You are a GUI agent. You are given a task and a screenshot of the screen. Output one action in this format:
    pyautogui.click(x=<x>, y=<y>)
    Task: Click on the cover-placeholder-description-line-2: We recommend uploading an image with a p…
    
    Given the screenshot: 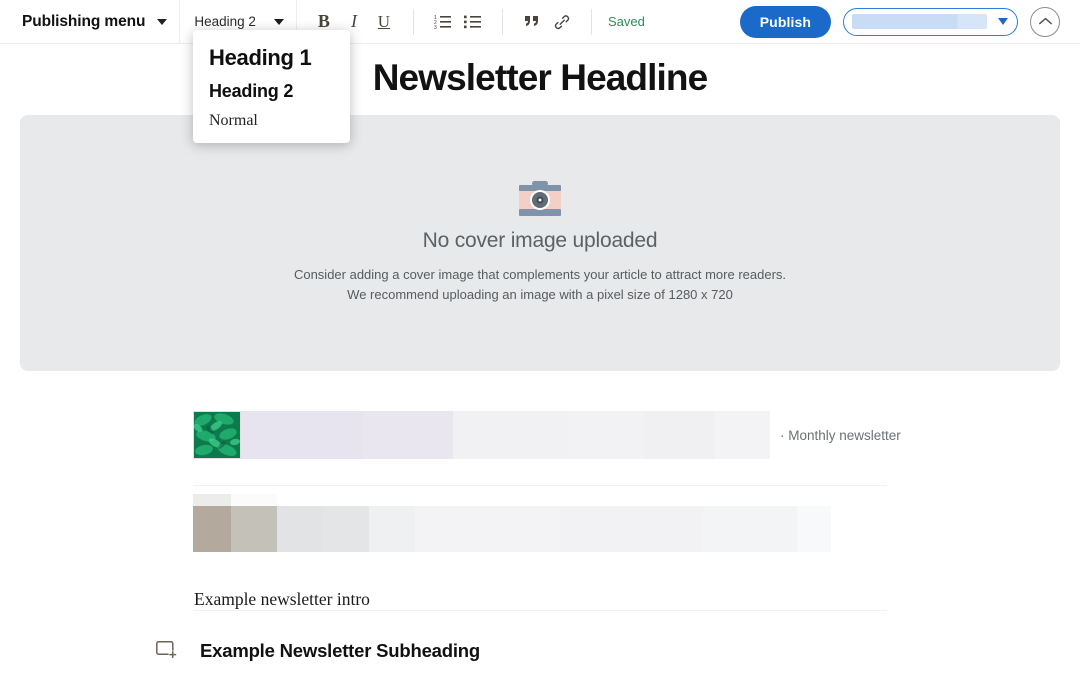 What is the action you would take?
    pyautogui.click(x=540, y=294)
    